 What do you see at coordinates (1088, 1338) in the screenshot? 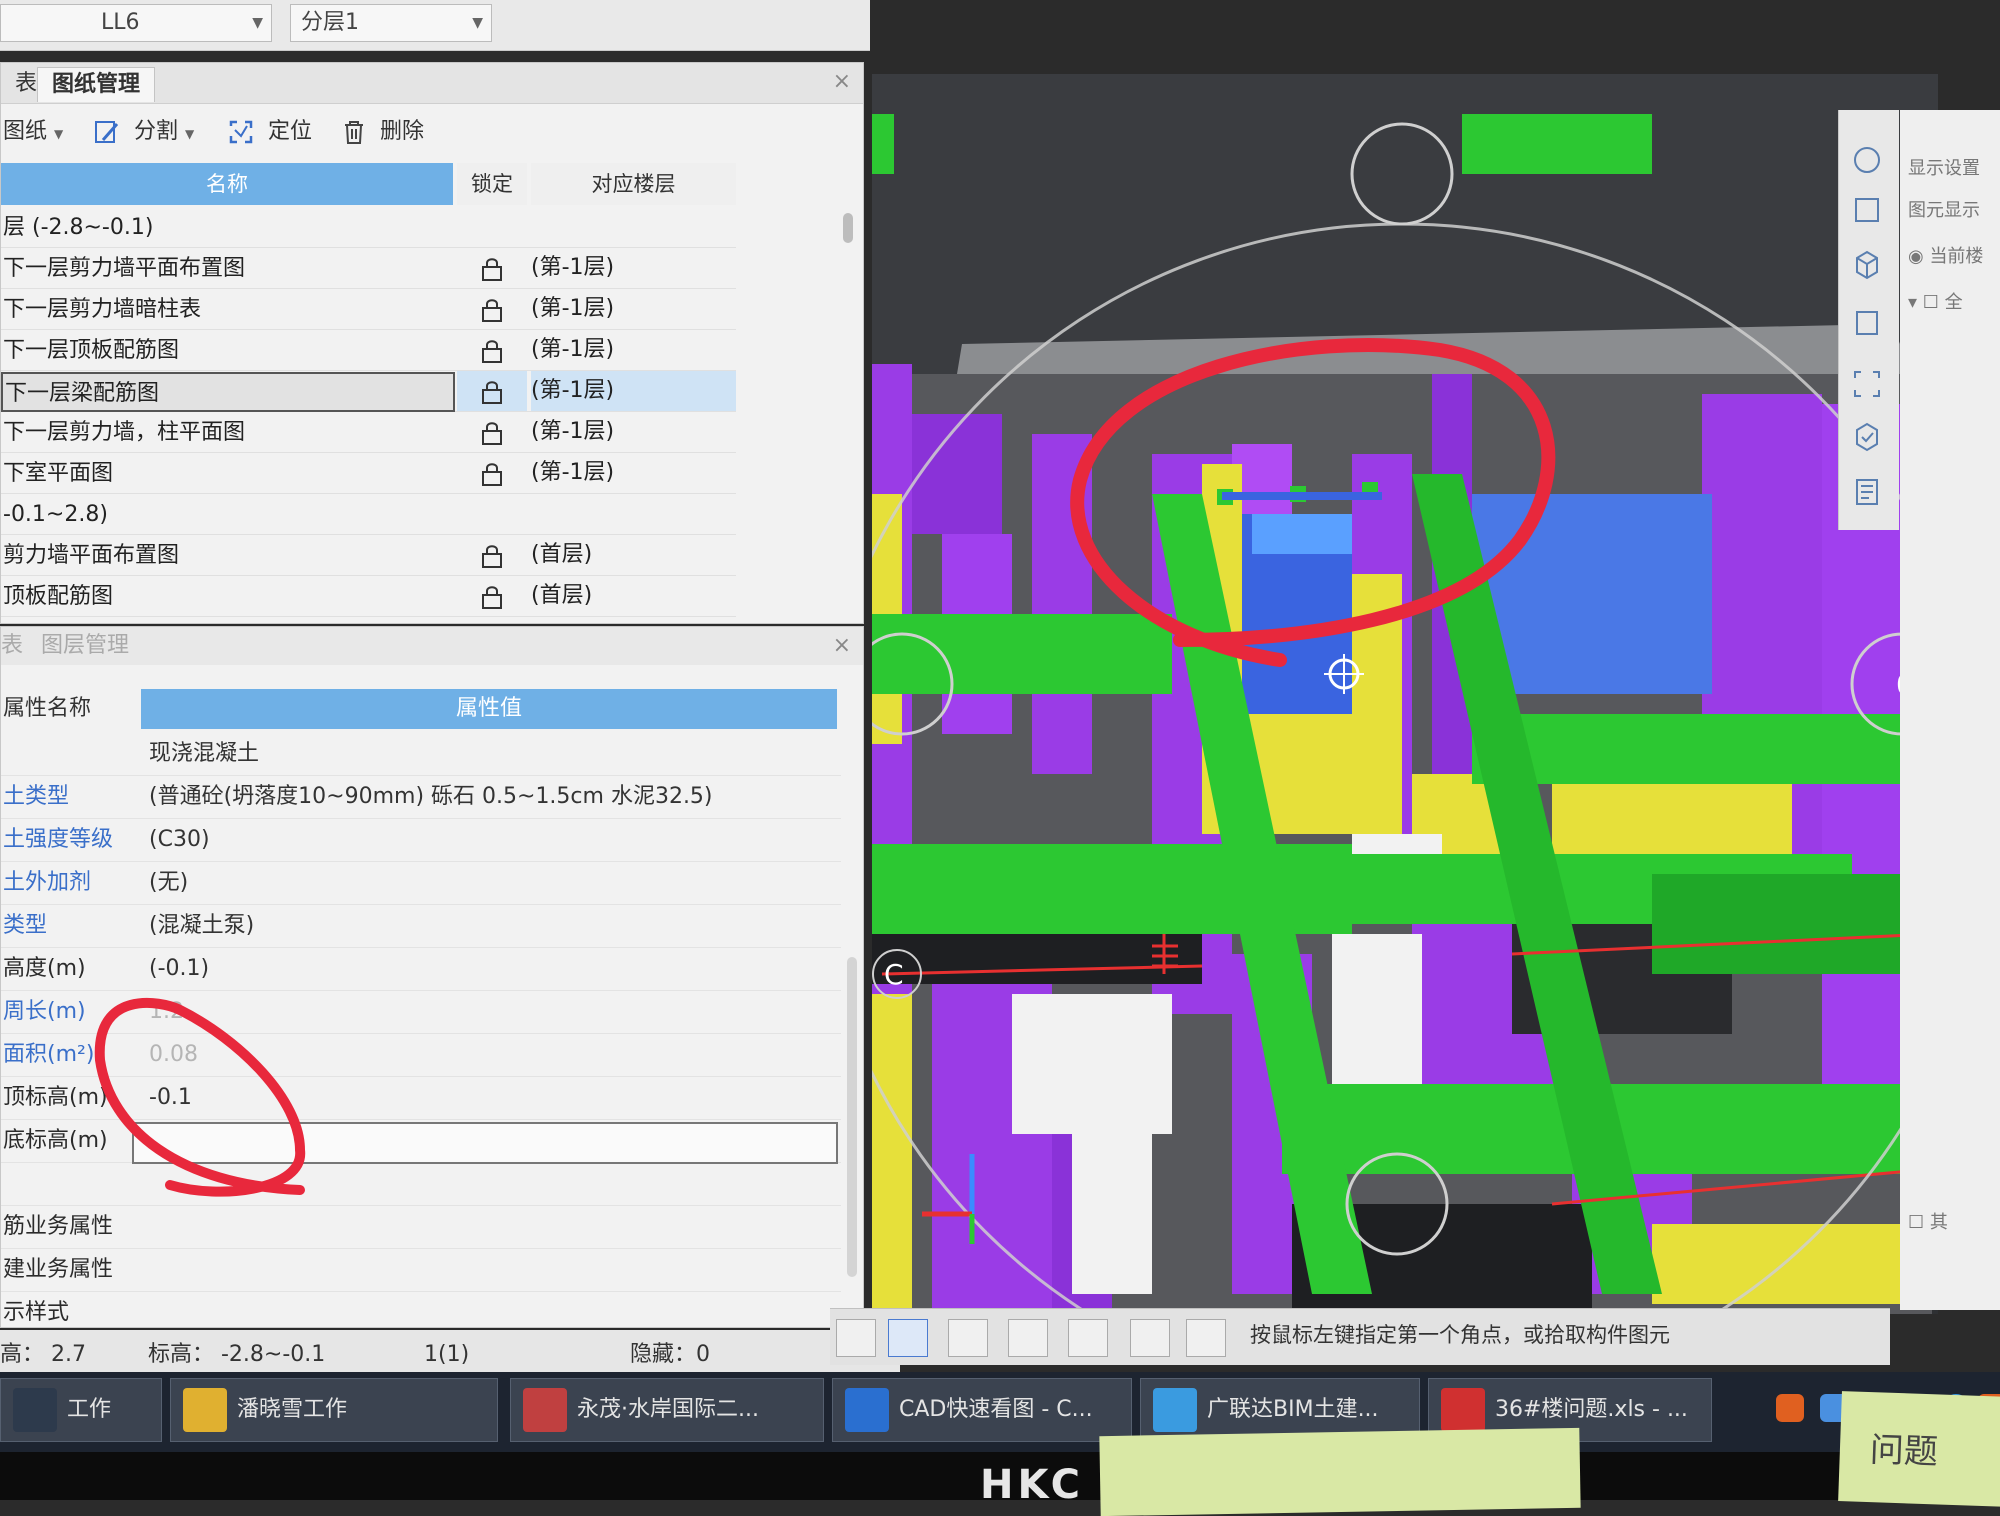
I see `offset-snap-button` at bounding box center [1088, 1338].